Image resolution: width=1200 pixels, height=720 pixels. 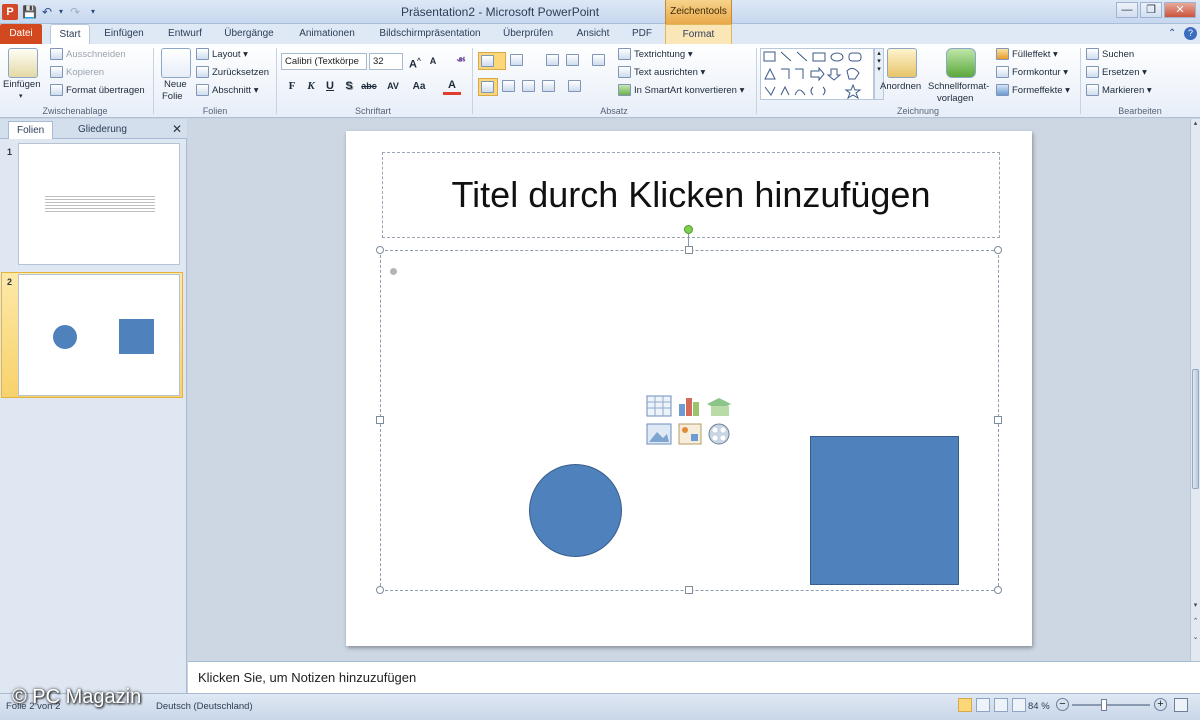 I want to click on tab-file: Datei, so click(x=21, y=34).